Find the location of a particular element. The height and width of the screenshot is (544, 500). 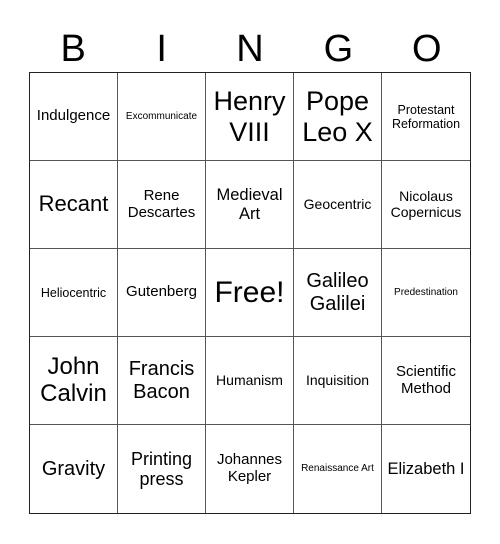

bingo-cell: Geocentric is located at coordinates (338, 205).